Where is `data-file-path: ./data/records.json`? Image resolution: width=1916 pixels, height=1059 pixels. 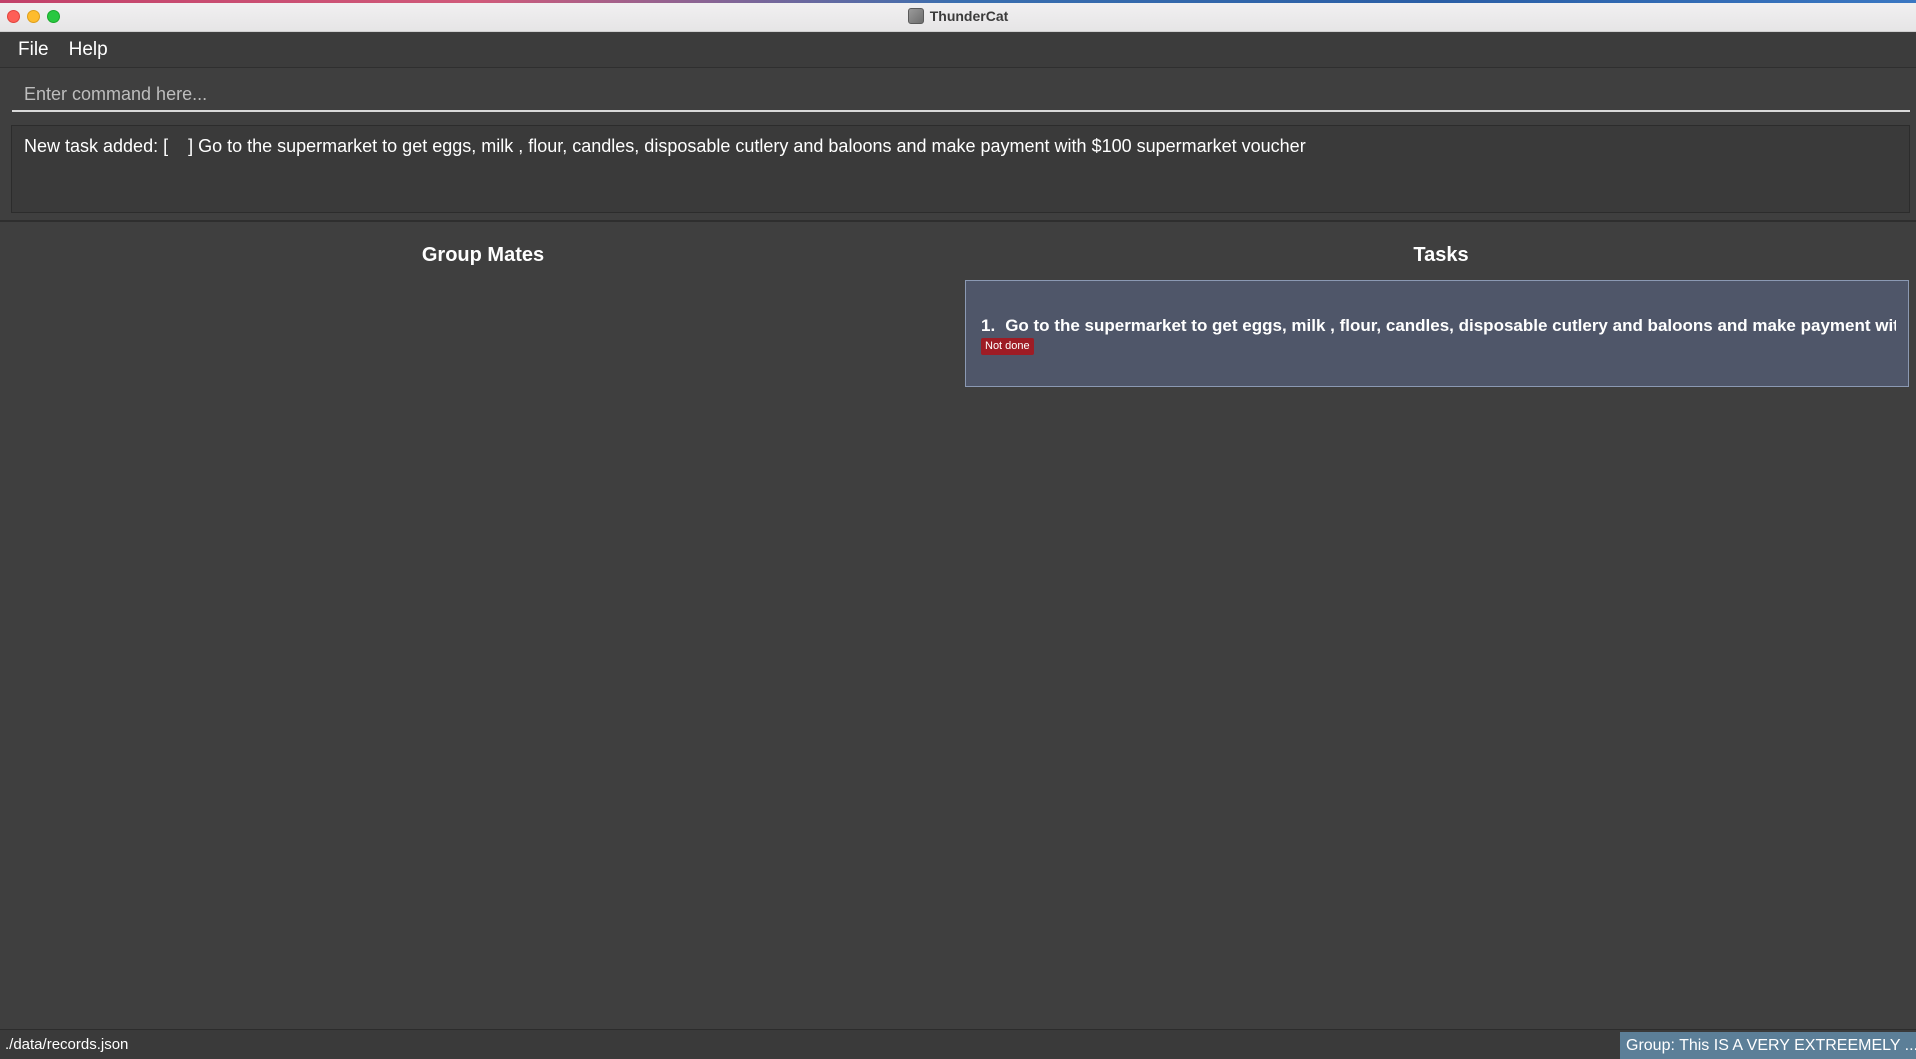 data-file-path: ./data/records.json is located at coordinates (67, 1044).